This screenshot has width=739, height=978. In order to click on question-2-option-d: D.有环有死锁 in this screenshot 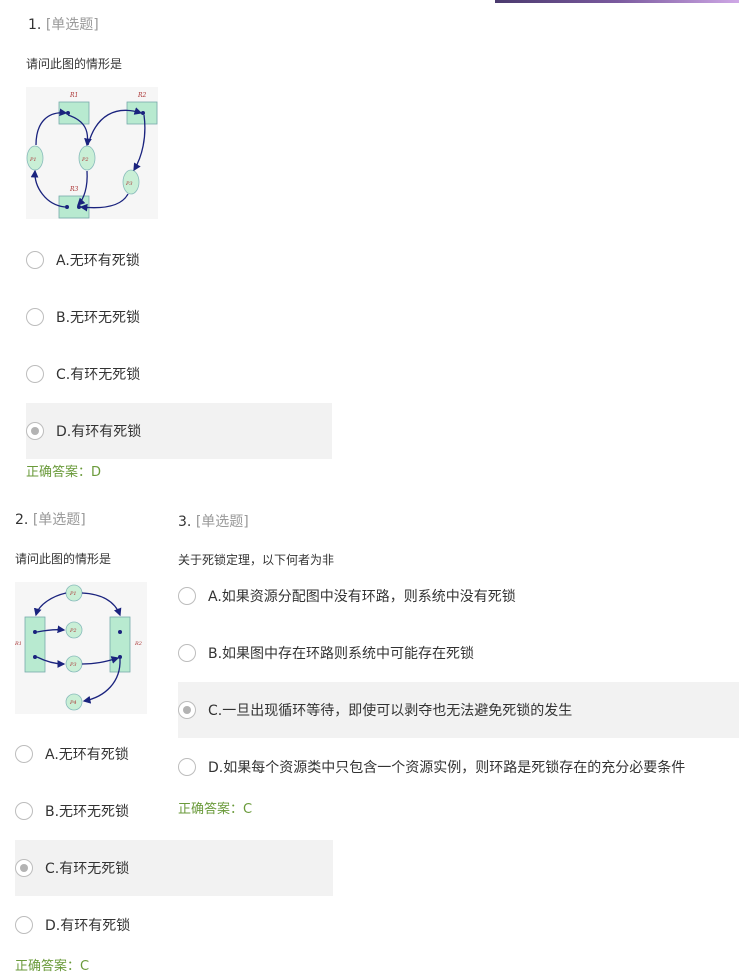, I will do `click(85, 925)`.